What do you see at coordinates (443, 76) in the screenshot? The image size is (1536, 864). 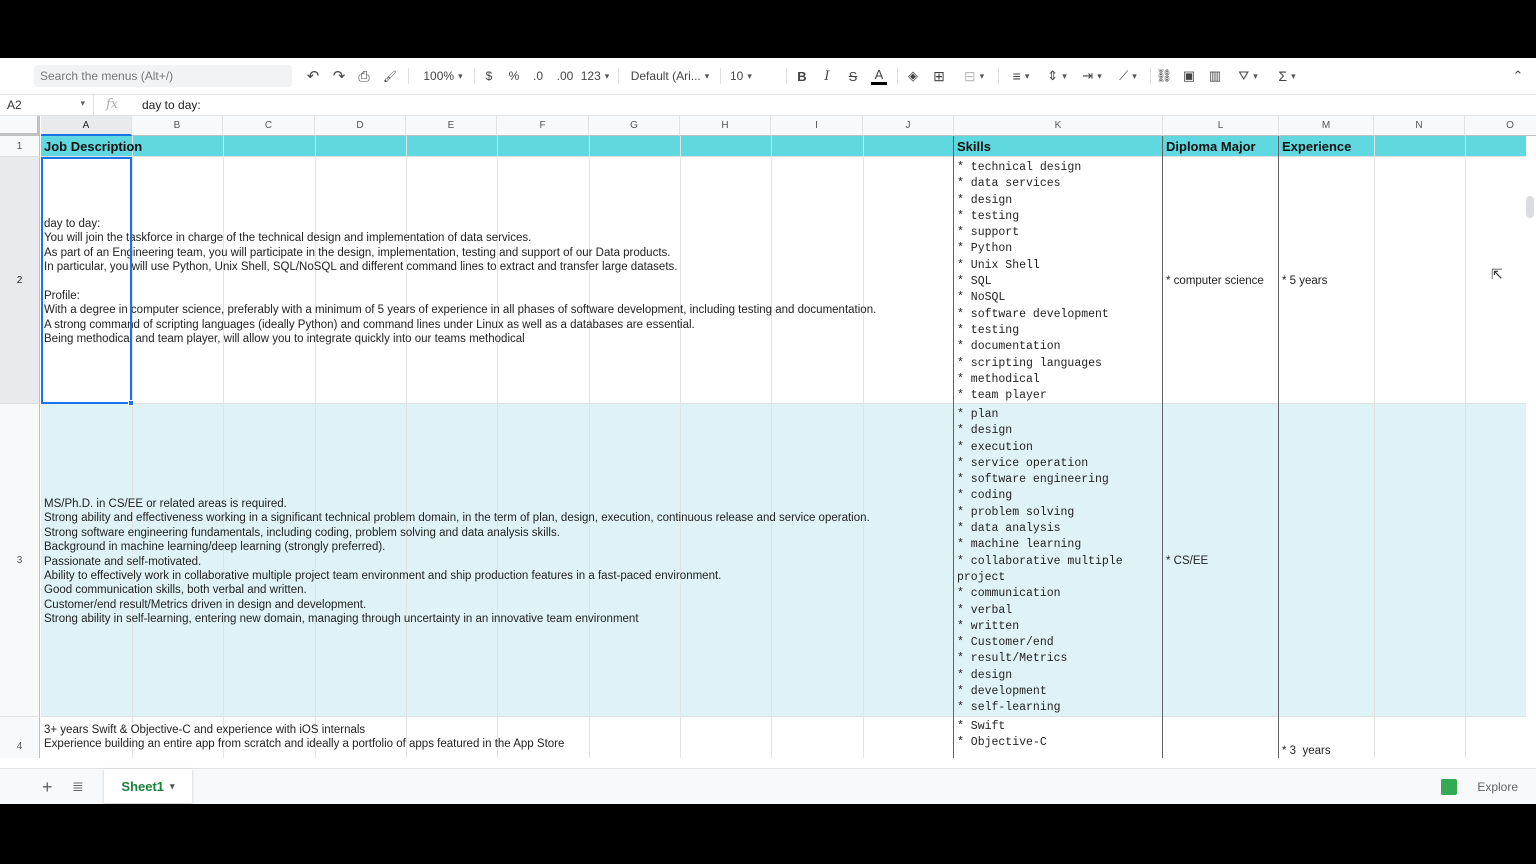 I see `zoom-select: 100%` at bounding box center [443, 76].